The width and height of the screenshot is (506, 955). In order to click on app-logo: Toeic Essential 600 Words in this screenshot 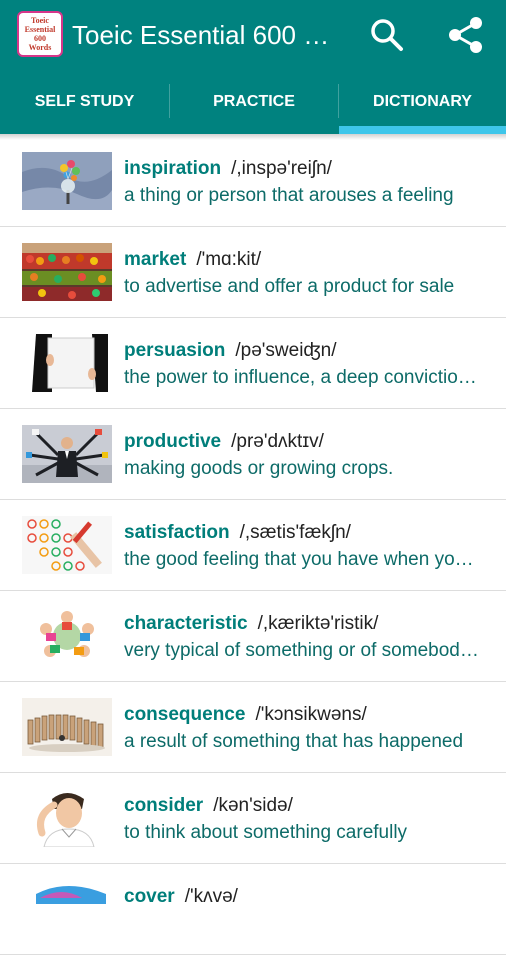, I will do `click(40, 34)`.